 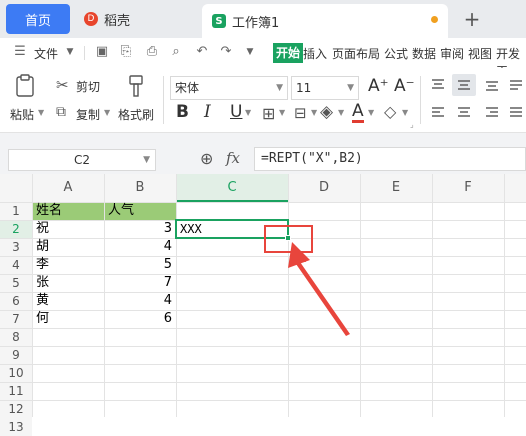 I want to click on scissors-icon: ✂, so click(x=62, y=85).